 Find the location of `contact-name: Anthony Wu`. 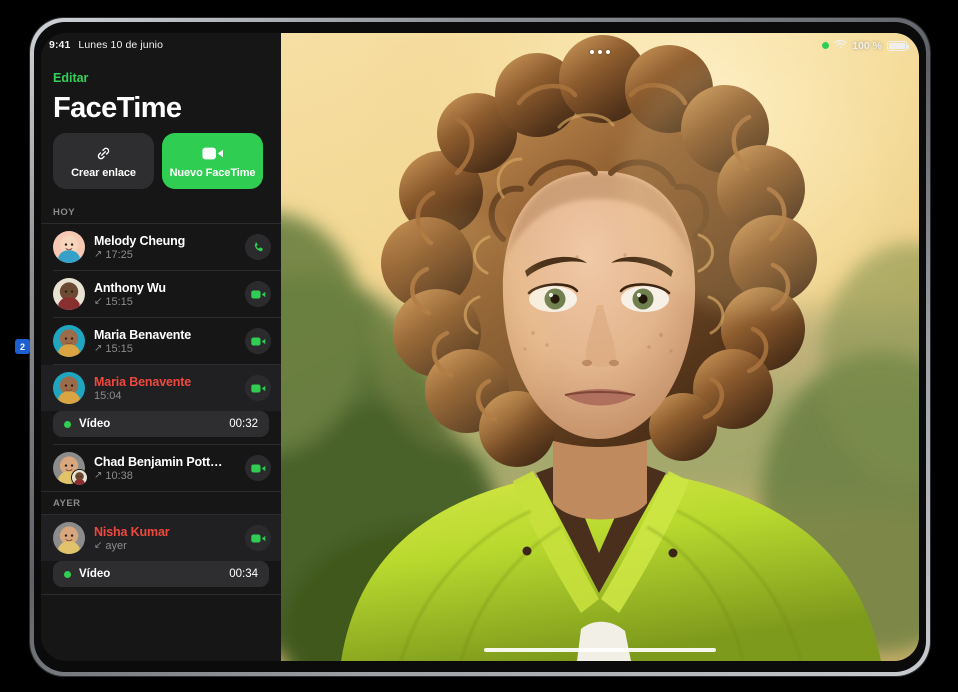

contact-name: Anthony Wu is located at coordinates (130, 287).